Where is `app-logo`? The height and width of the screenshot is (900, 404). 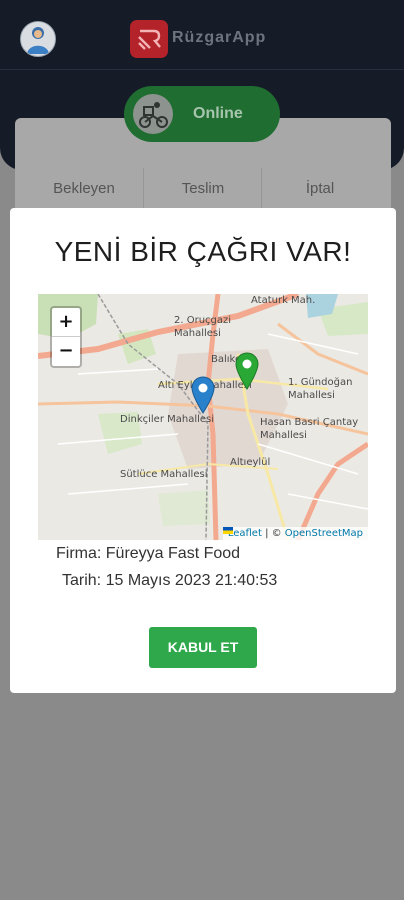
app-logo is located at coordinates (149, 39).